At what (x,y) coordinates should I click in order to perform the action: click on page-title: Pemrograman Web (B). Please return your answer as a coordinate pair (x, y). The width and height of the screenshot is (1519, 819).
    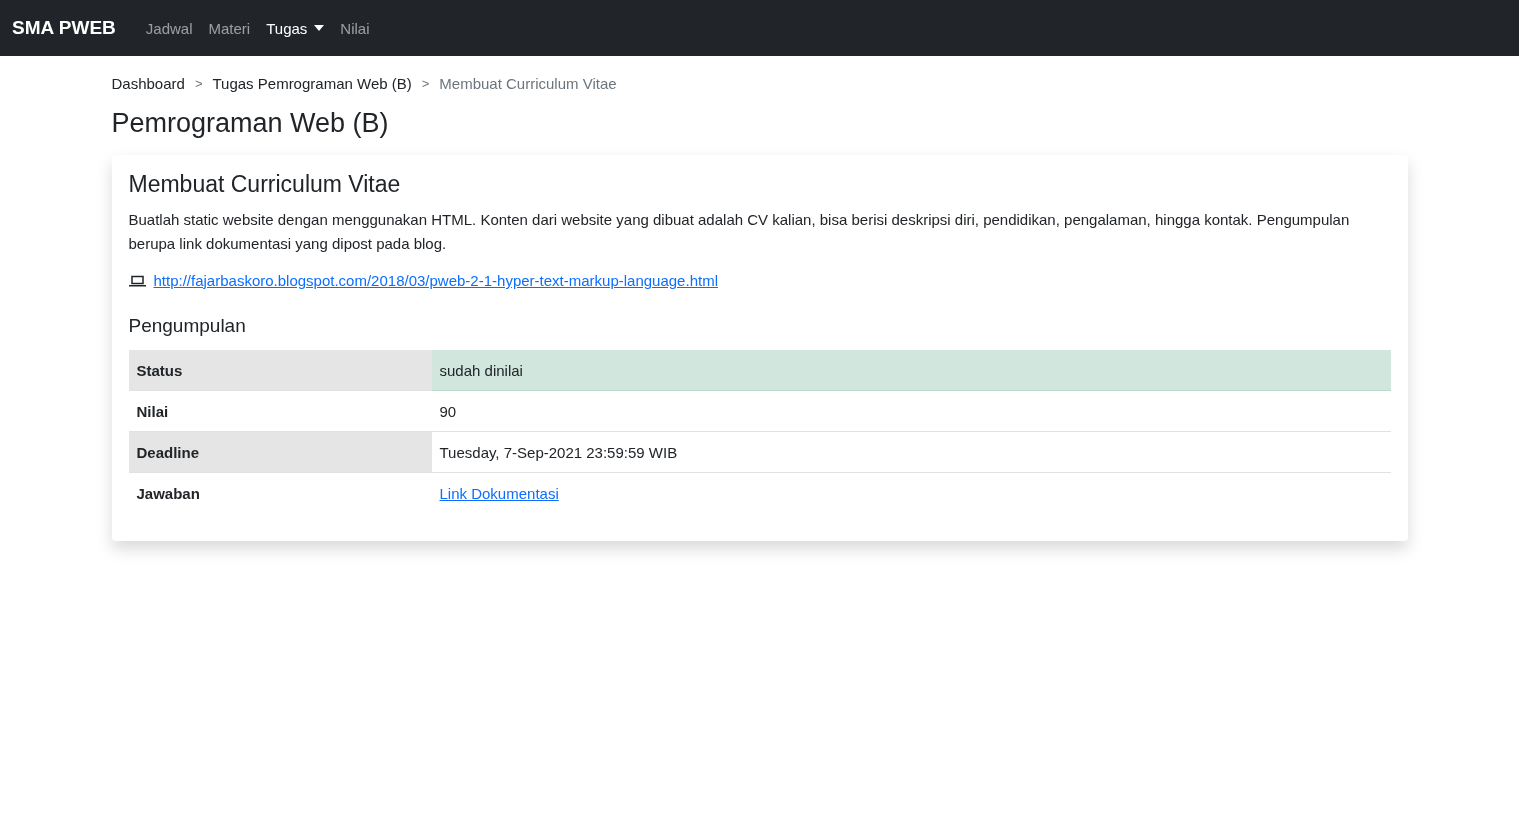
    Looking at the image, I should click on (250, 123).